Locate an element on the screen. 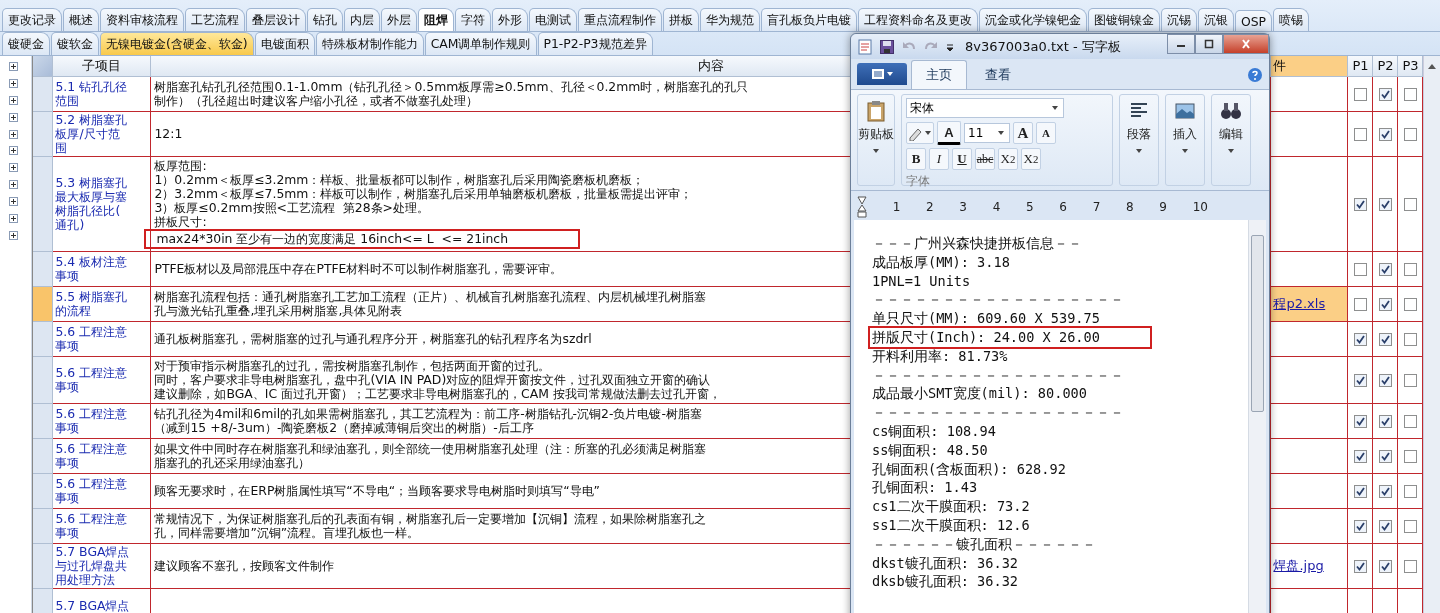  minimize-button is located at coordinates (1181, 44).